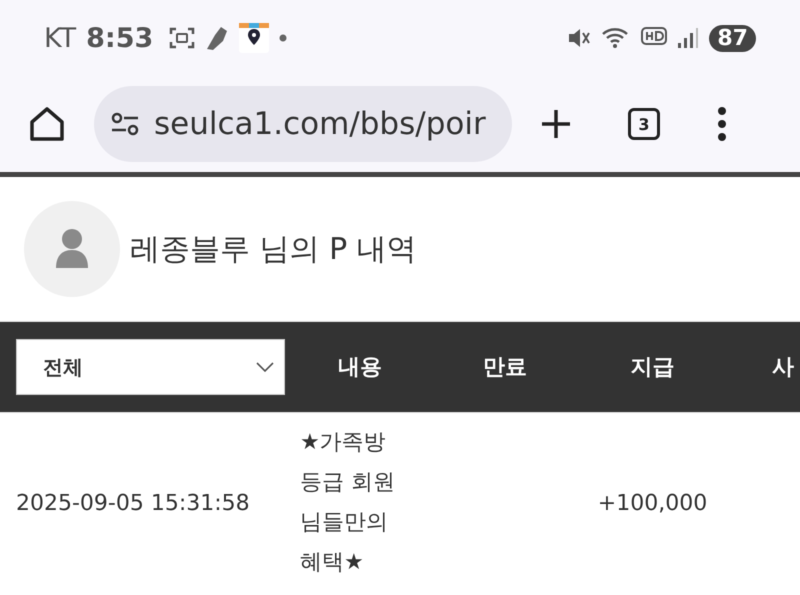 This screenshot has width=800, height=595. What do you see at coordinates (182, 38) in the screenshot?
I see `screenshot-icon` at bounding box center [182, 38].